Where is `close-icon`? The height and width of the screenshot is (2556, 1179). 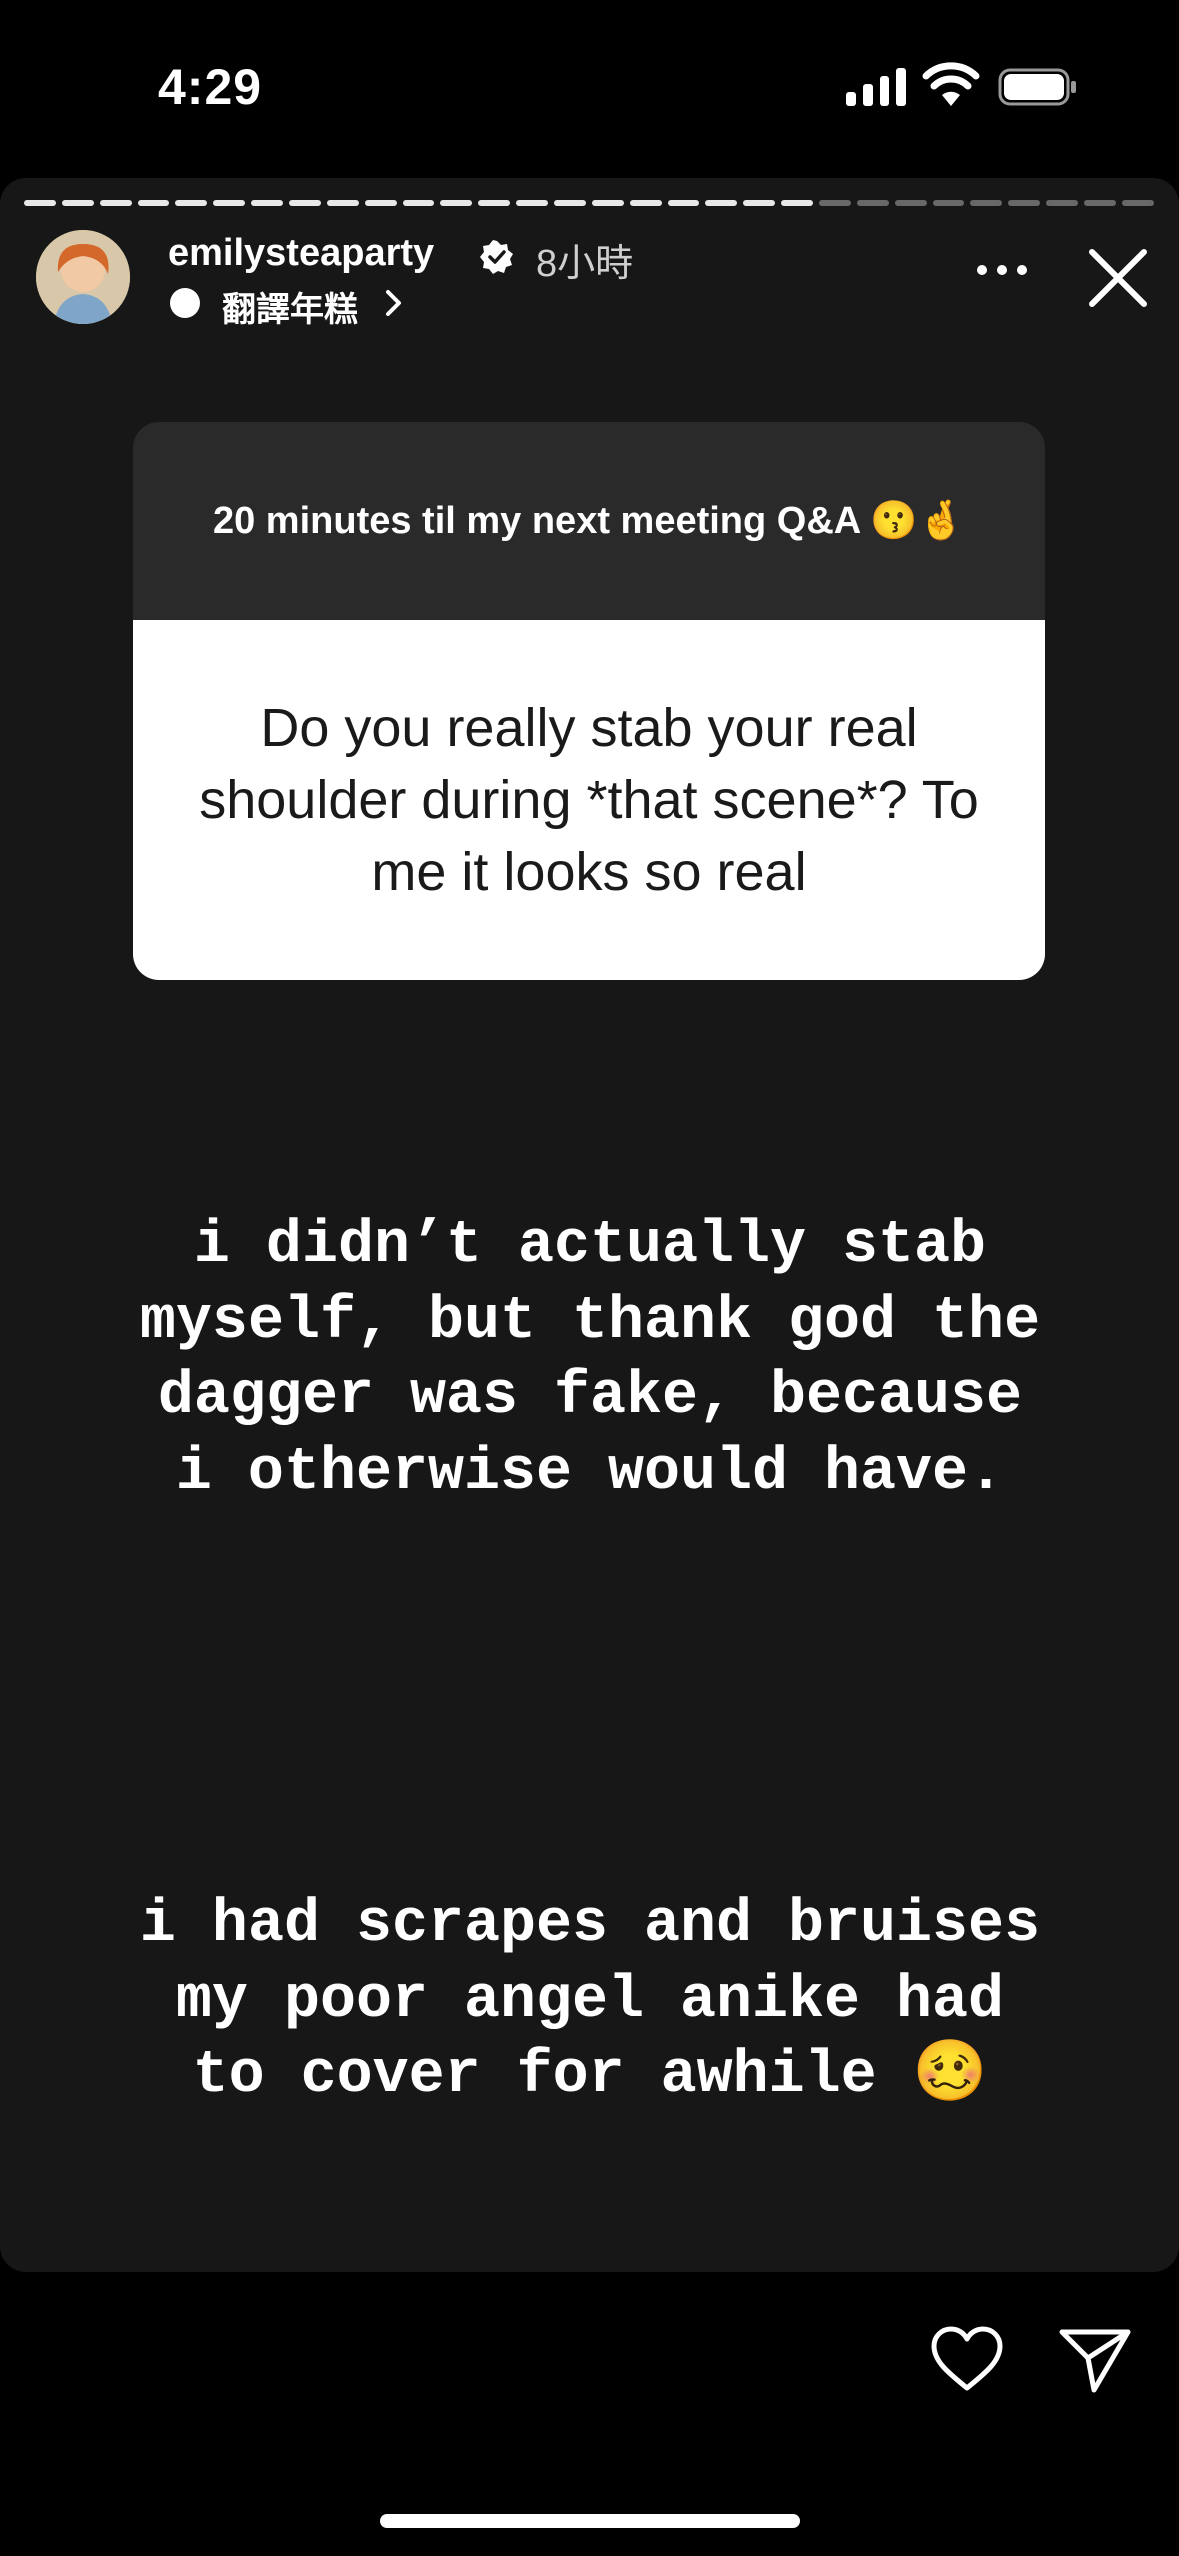
close-icon is located at coordinates (1118, 278).